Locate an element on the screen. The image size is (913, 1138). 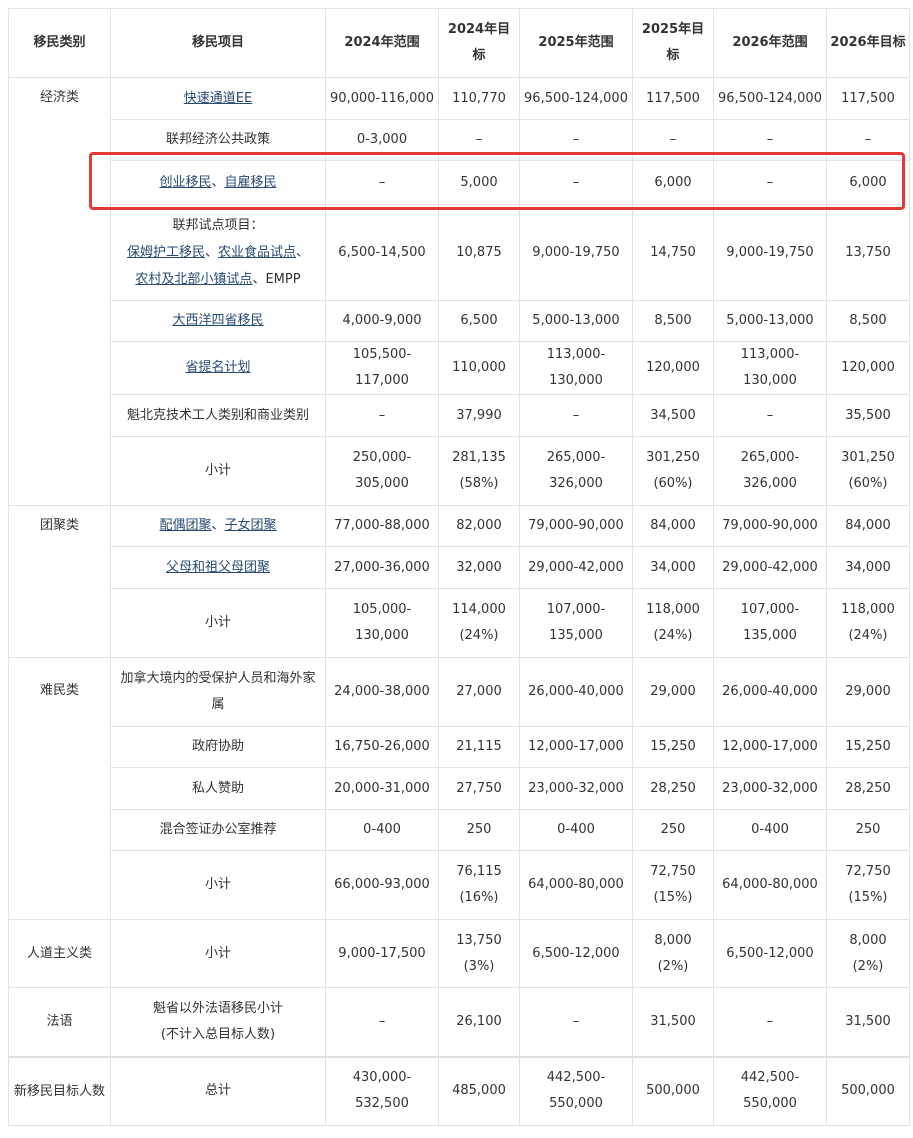
category-french: 法语 is located at coordinates (59, 1022).